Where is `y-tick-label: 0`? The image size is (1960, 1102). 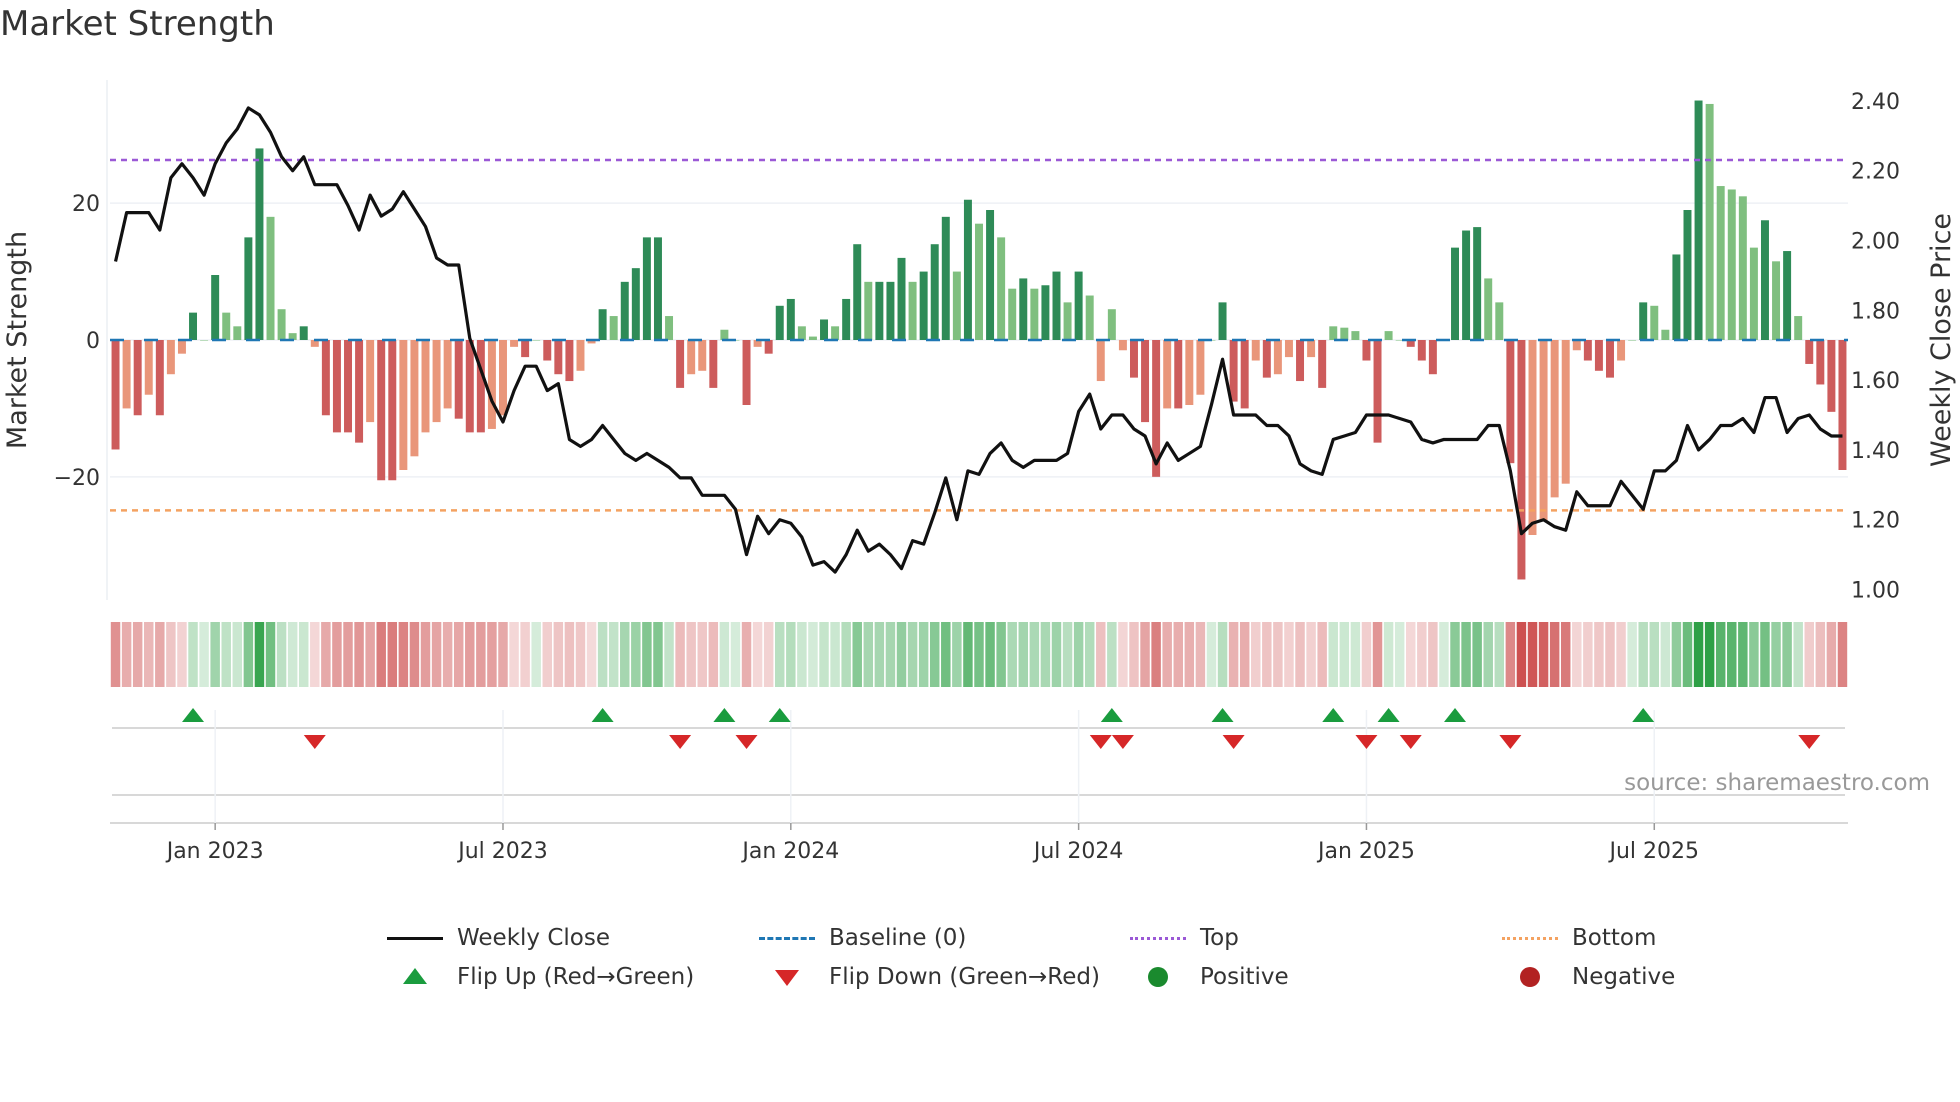 y-tick-label: 0 is located at coordinates (93, 341).